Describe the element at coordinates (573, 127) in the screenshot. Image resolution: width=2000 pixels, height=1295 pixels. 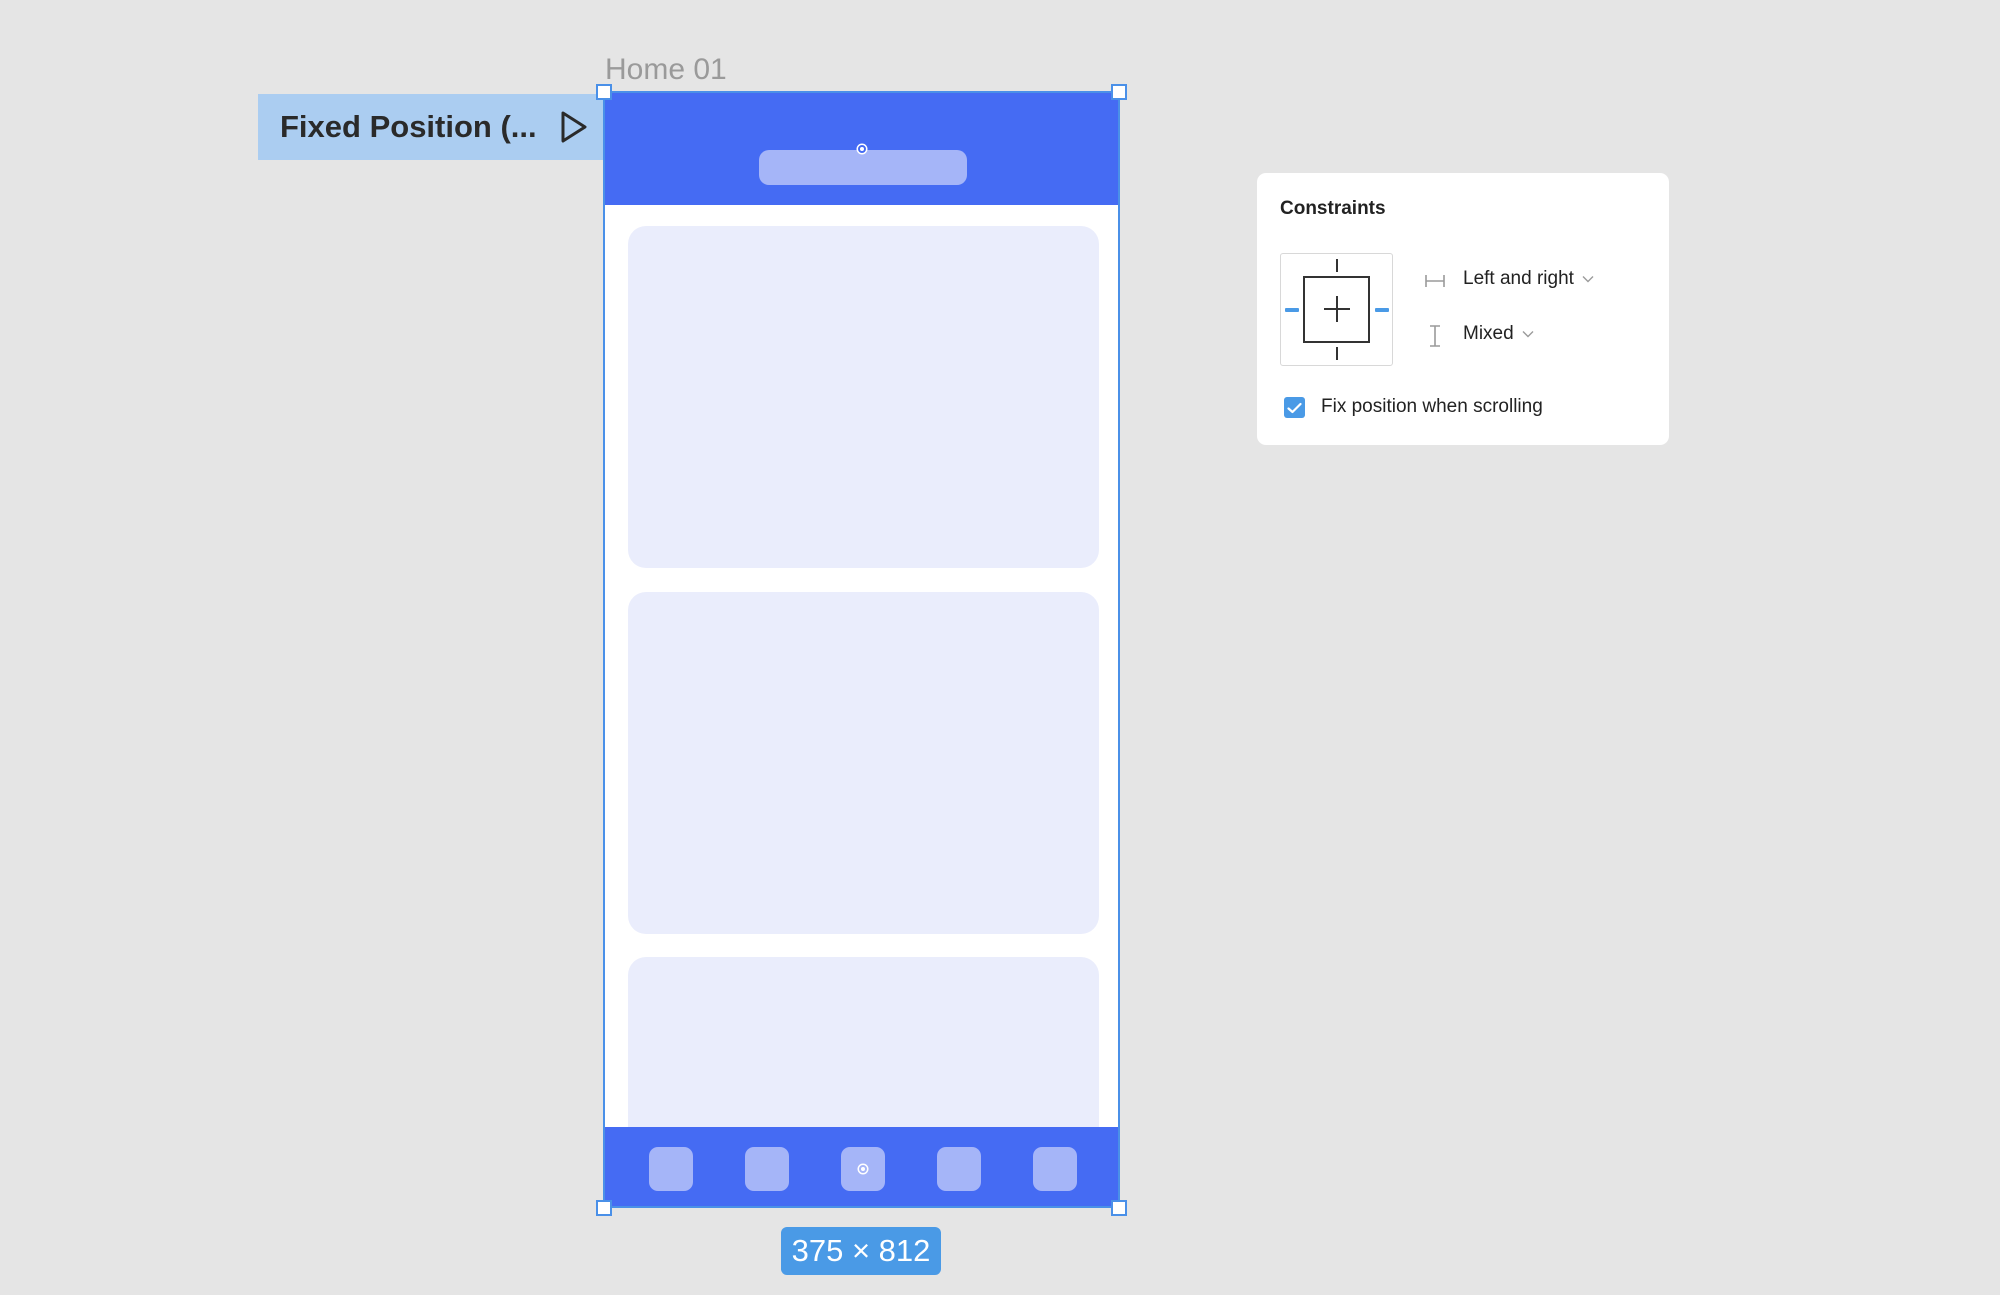
I see `play-icon` at that location.